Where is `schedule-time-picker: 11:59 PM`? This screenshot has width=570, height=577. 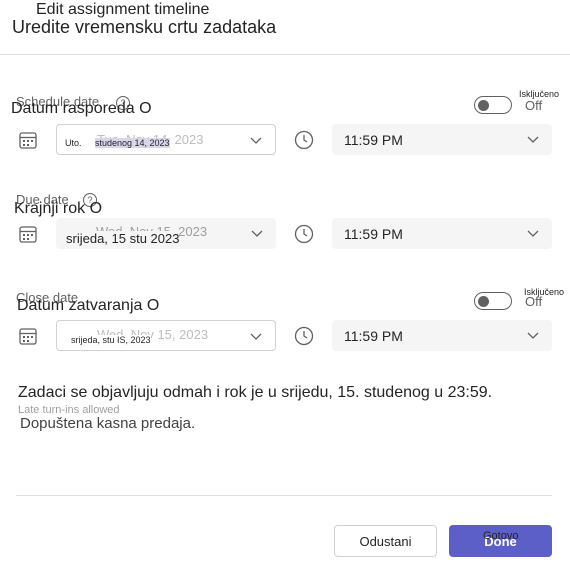
schedule-time-picker: 11:59 PM is located at coordinates (442, 139).